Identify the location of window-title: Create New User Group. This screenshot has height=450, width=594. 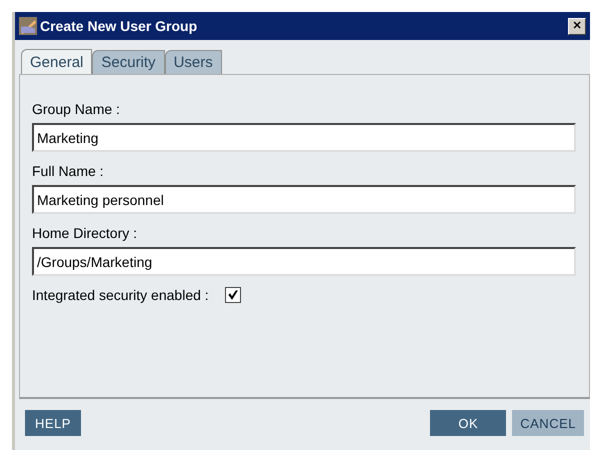
(119, 26).